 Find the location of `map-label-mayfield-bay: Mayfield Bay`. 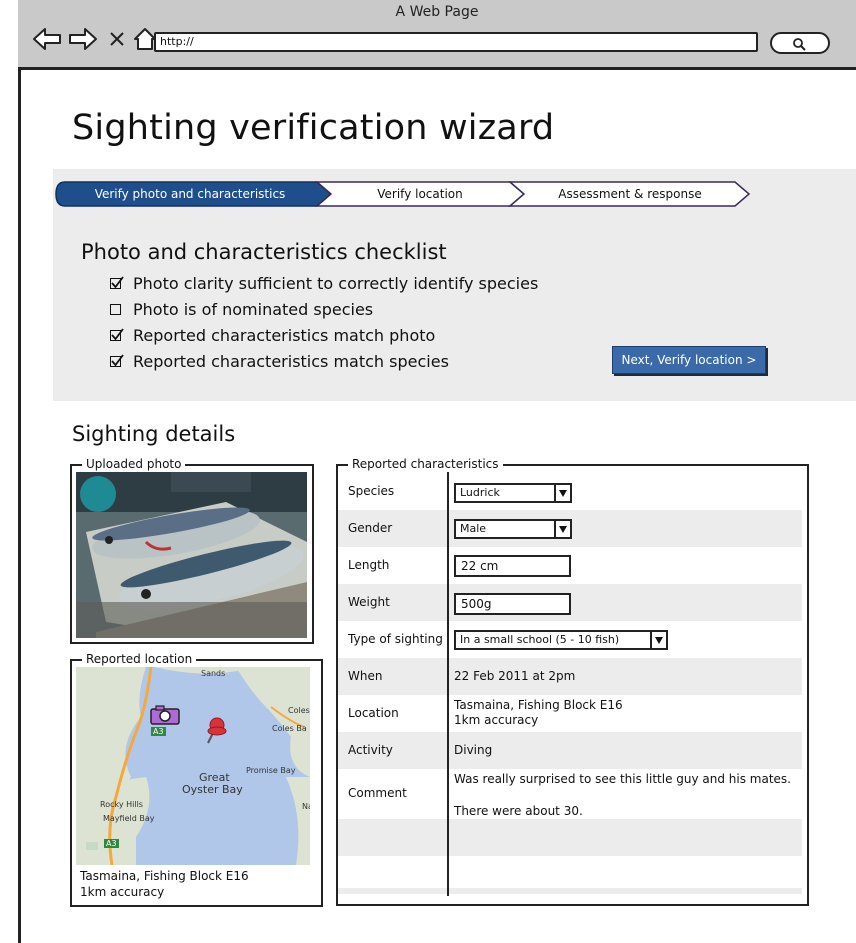

map-label-mayfield-bay: Mayfield Bay is located at coordinates (129, 818).